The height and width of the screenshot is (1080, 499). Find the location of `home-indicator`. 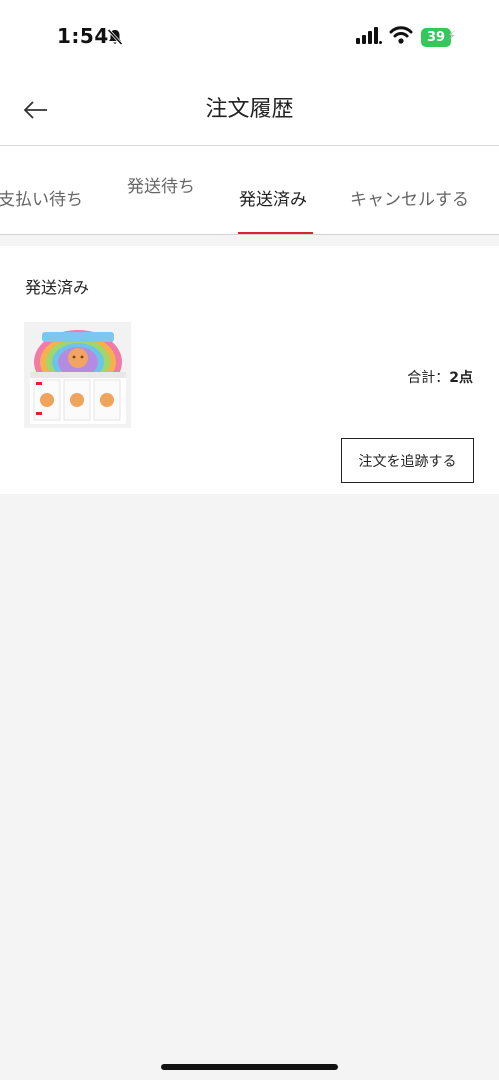

home-indicator is located at coordinates (249, 1067).